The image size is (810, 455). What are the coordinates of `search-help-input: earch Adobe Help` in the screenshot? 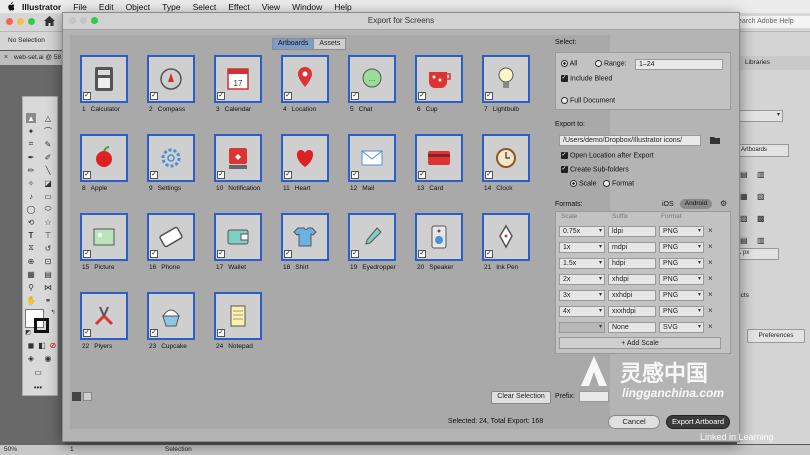 It's located at (772, 22).